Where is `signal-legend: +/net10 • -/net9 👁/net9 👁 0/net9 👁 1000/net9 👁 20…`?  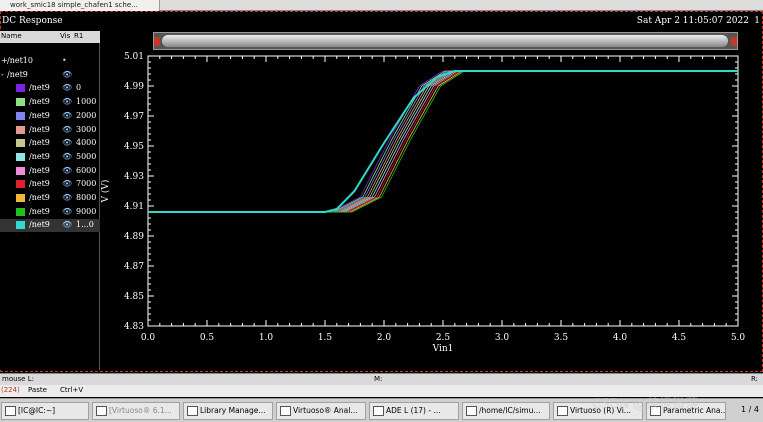 signal-legend: +/net10 • -/net9 👁/net9 👁 0/net9 👁 1000/net9 👁 20… is located at coordinates (50, 206).